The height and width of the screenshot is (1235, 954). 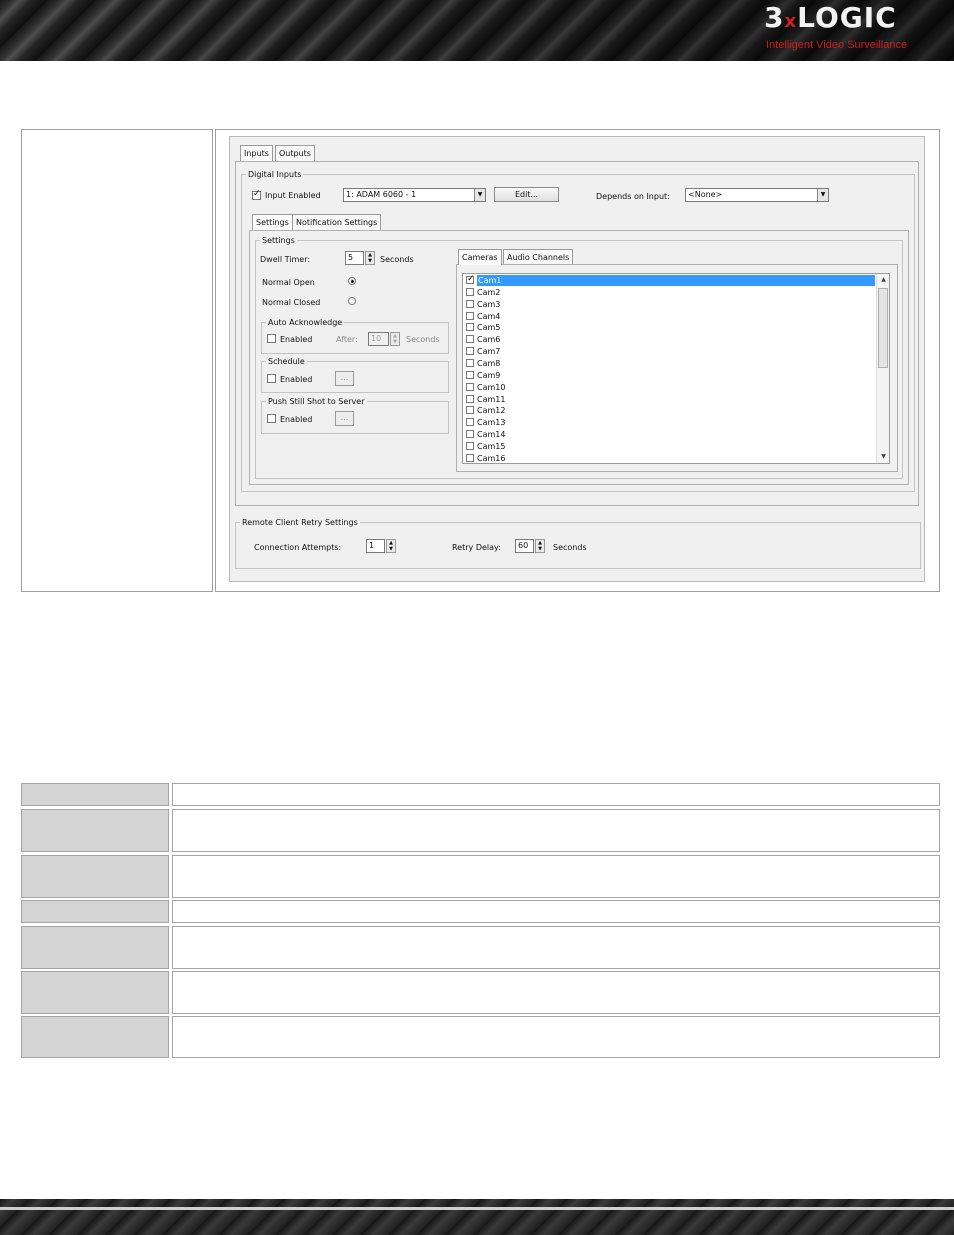 What do you see at coordinates (670, 411) in the screenshot?
I see `camera-list-item: Cam12` at bounding box center [670, 411].